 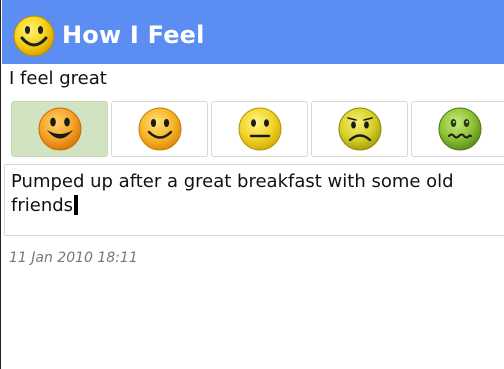 I want to click on text-cursor, so click(x=76, y=205).